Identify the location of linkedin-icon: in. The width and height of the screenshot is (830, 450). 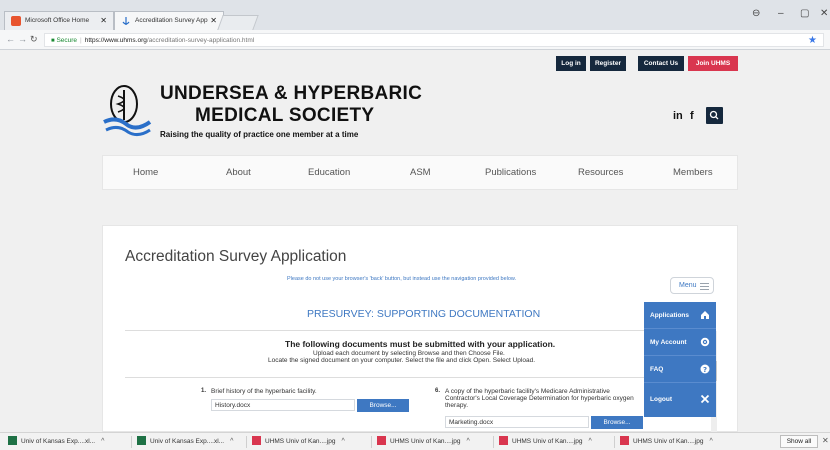
(678, 116).